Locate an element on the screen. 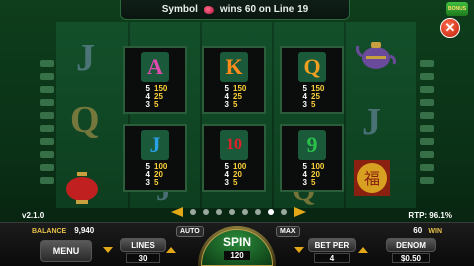 This screenshot has height=266, width=474. bet-per-value: 4 is located at coordinates (332, 258).